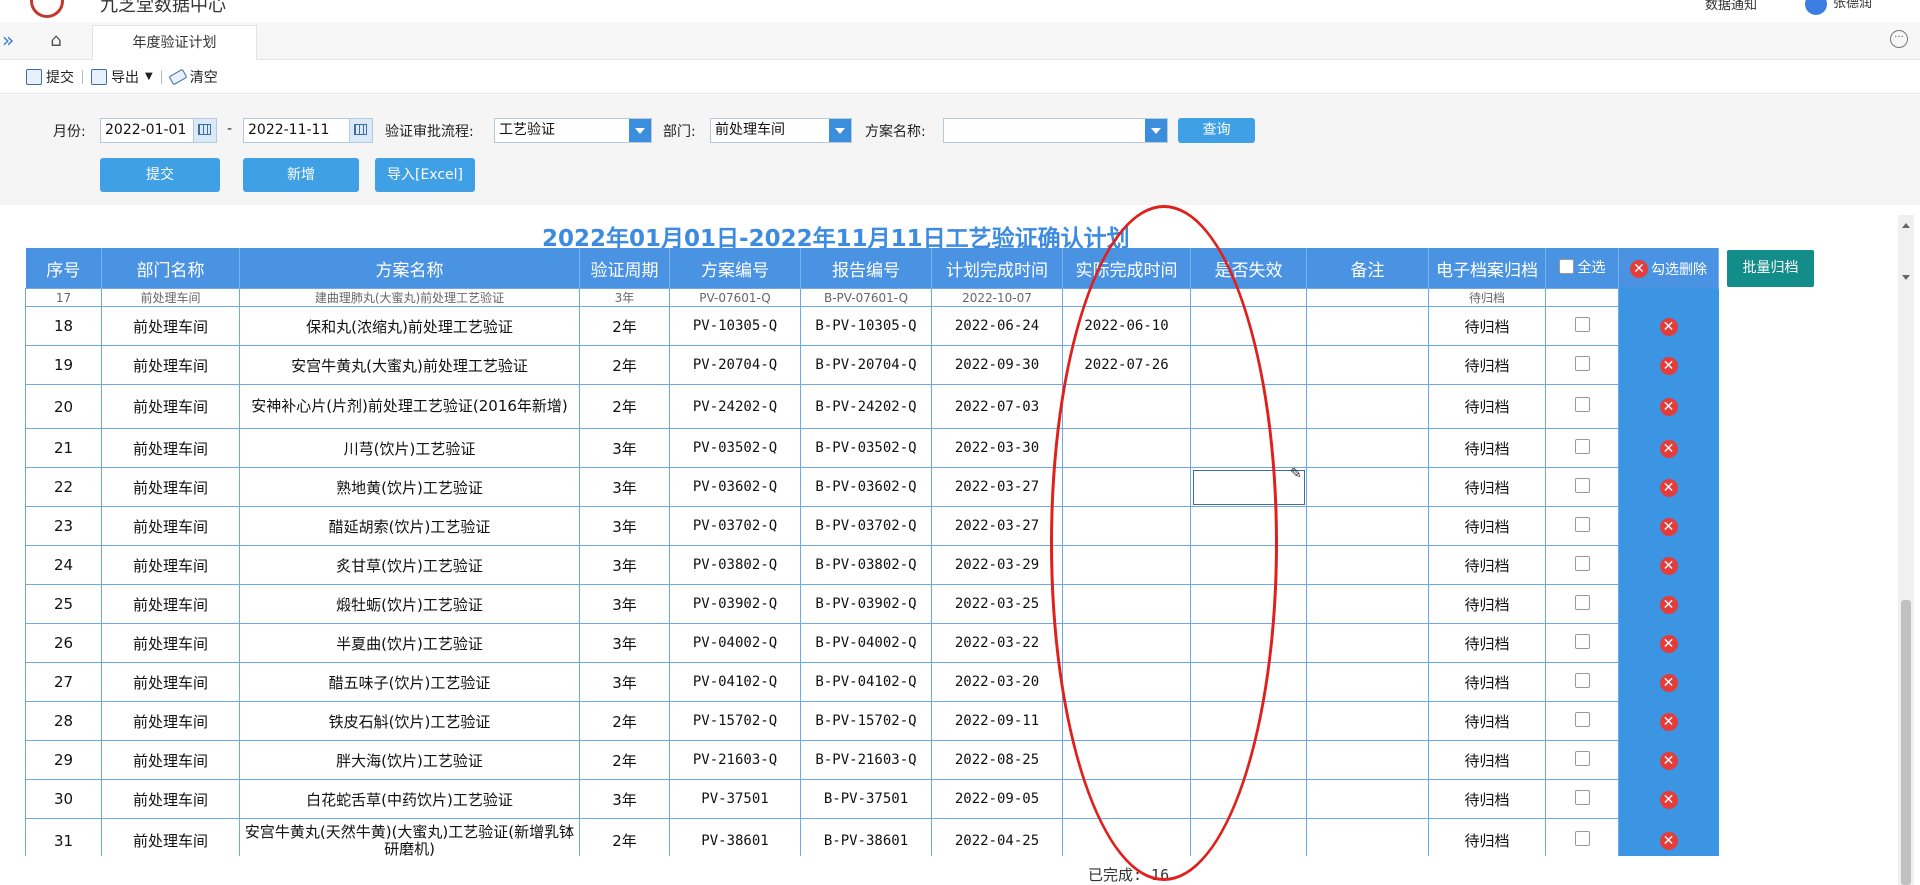  Describe the element at coordinates (1055, 130) in the screenshot. I see `plan-name-select` at that location.